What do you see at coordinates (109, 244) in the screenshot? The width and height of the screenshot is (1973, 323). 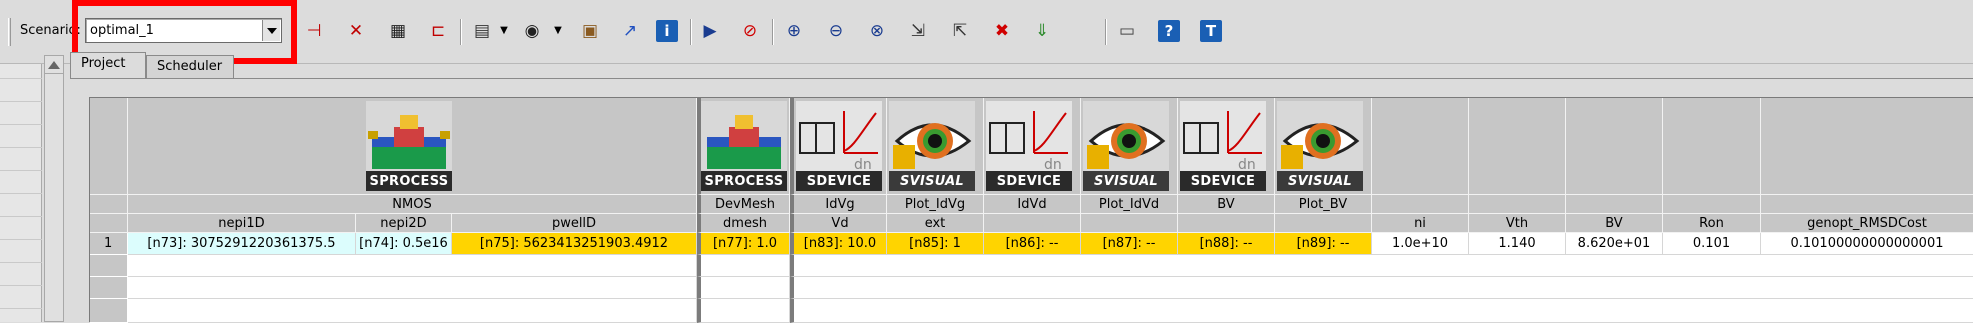 I see `row-number: 1` at bounding box center [109, 244].